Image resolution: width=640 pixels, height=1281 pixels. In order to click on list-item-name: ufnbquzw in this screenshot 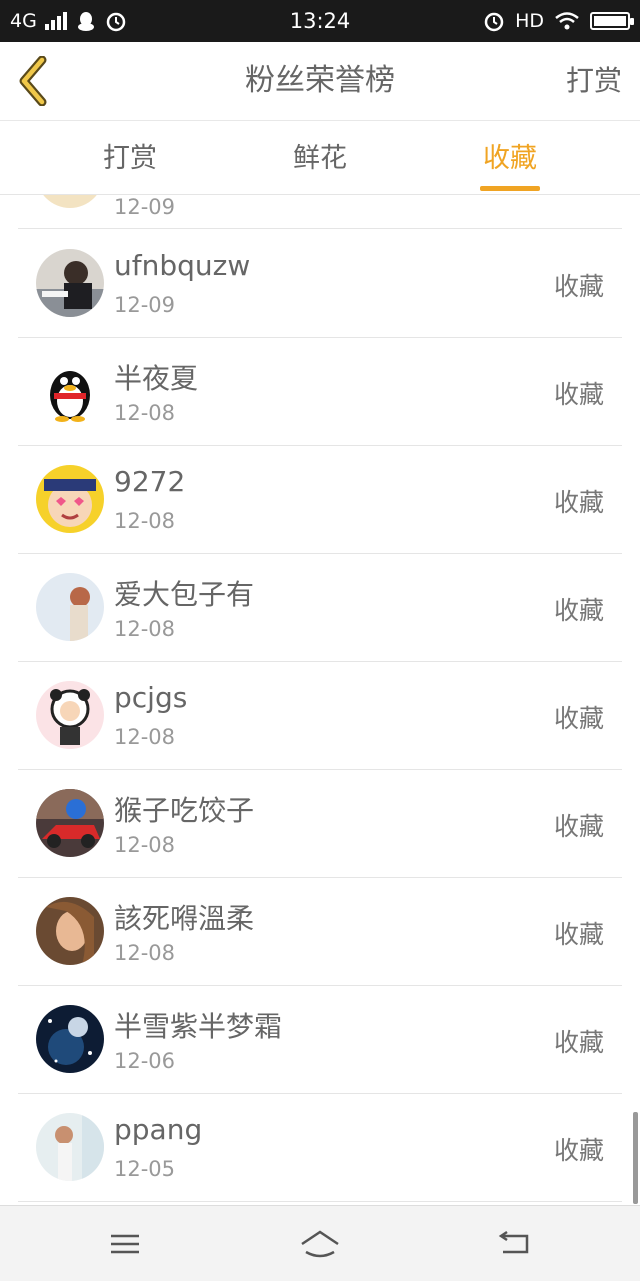, I will do `click(182, 265)`.